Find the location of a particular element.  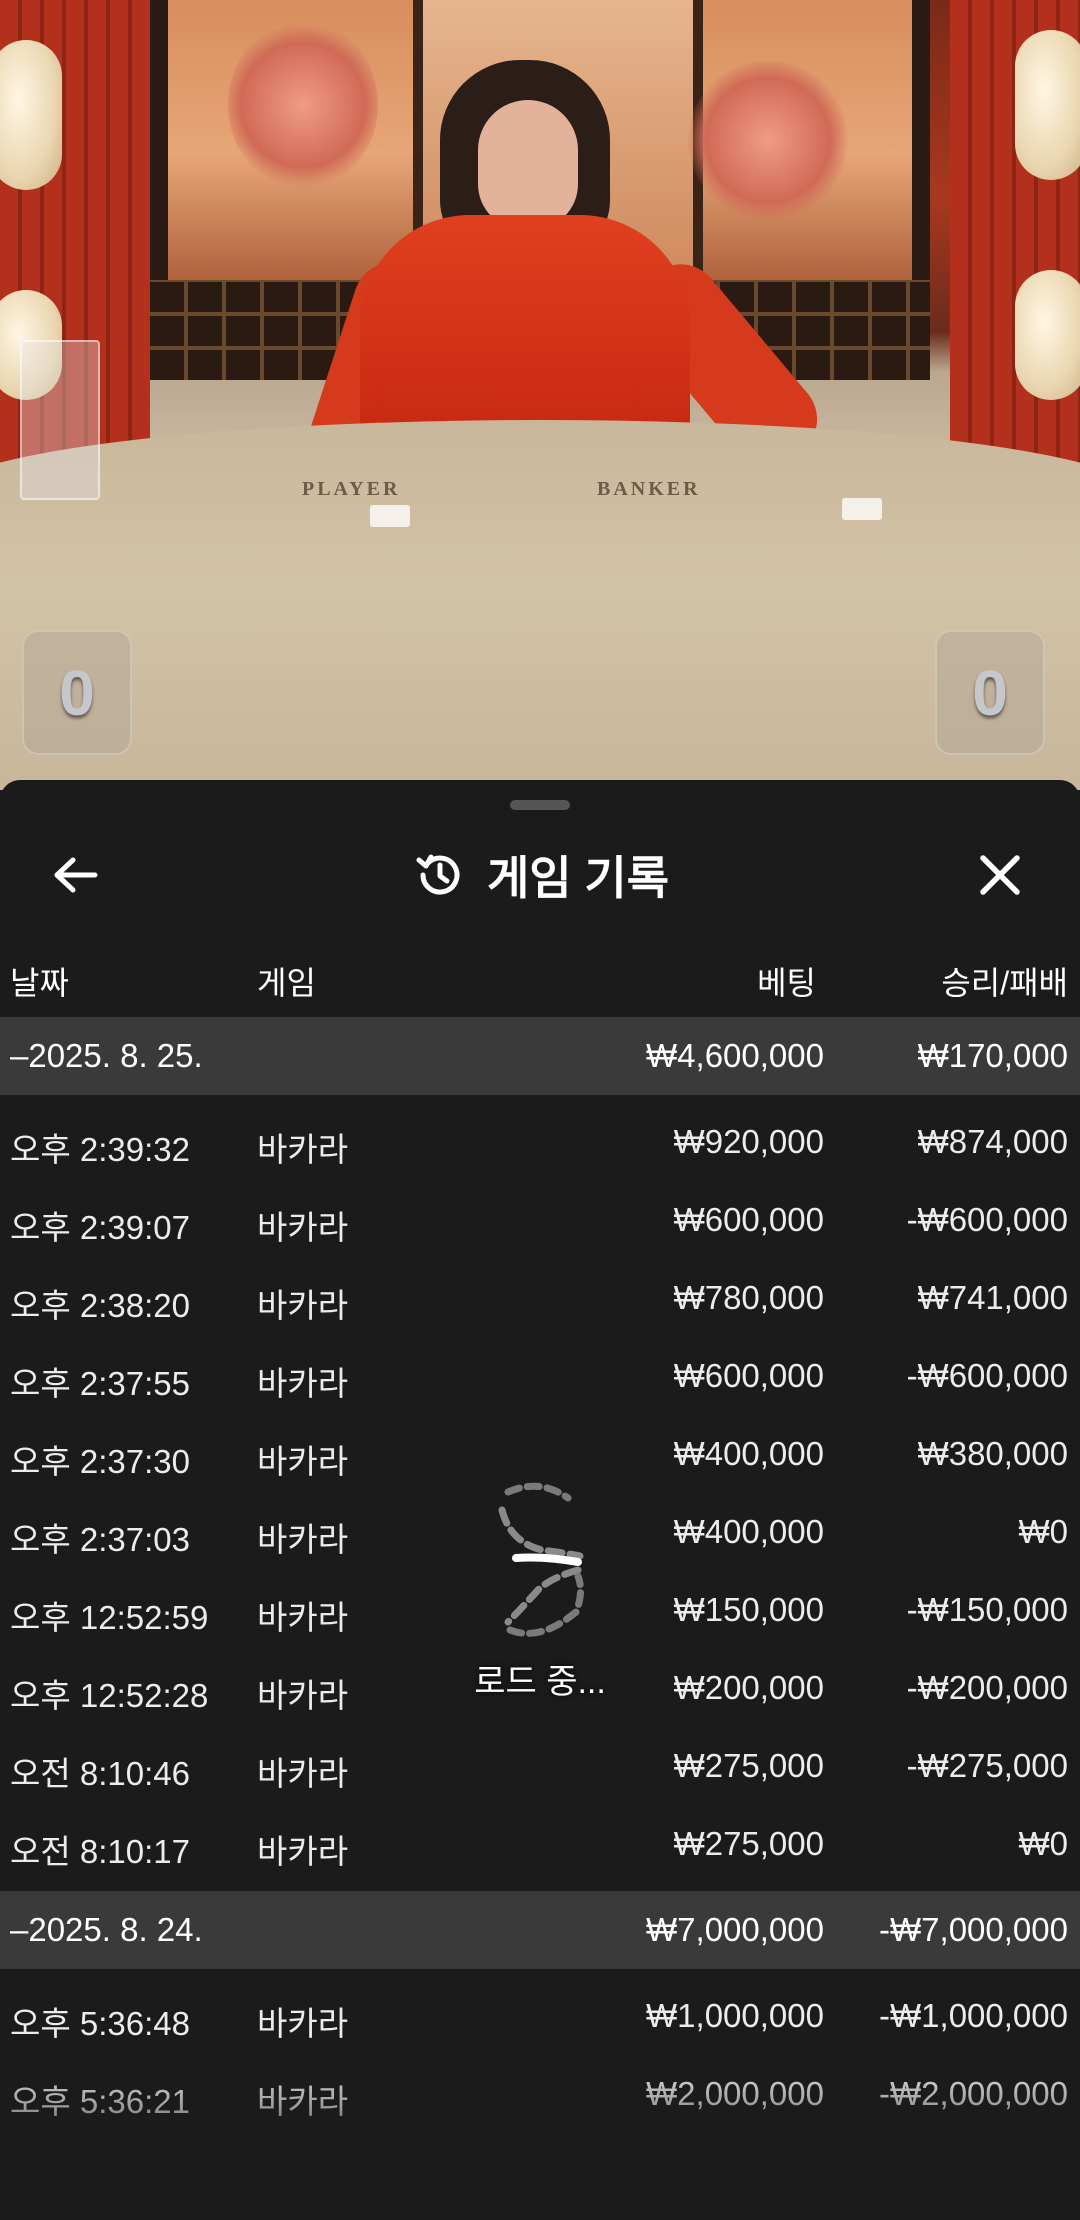

row-result: -₩275,000 is located at coordinates (987, 1765).